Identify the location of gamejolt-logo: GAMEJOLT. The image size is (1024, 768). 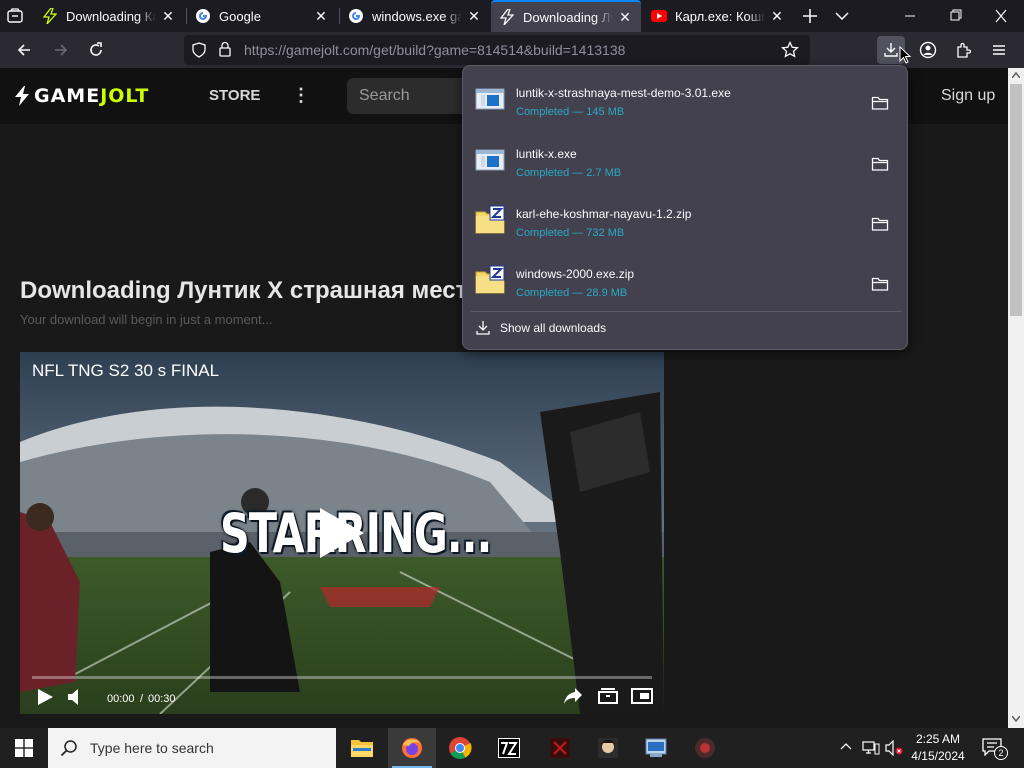
(81, 96).